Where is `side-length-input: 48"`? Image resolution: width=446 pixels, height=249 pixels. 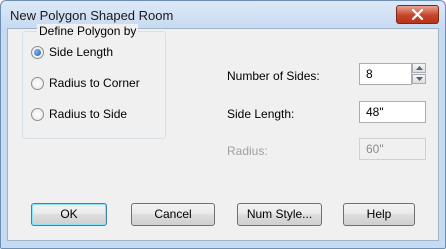
side-length-input: 48" is located at coordinates (392, 112).